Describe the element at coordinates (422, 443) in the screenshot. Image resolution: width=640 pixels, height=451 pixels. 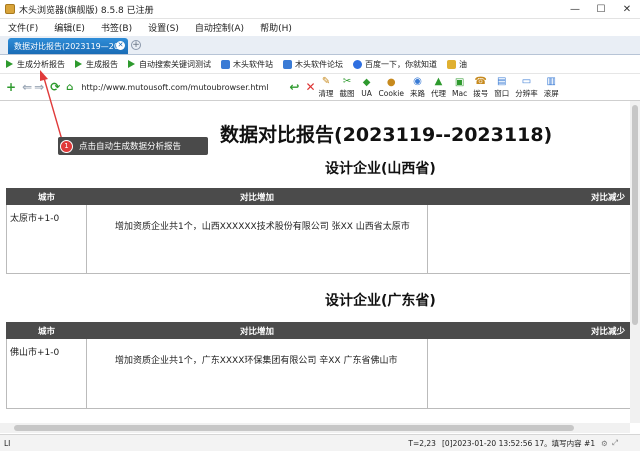
I see `status-position: T=2,23` at that location.